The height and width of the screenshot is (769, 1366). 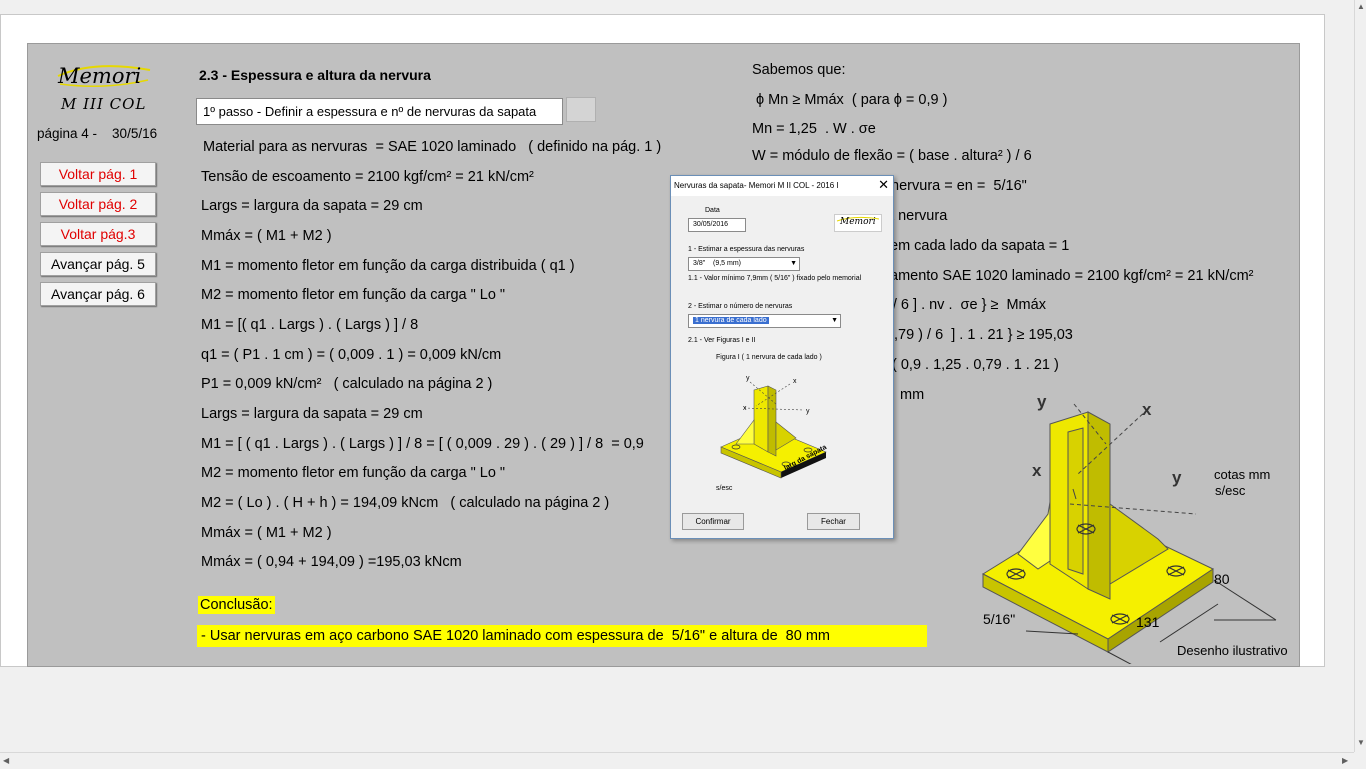 I want to click on step-field-button, so click(x=581, y=109).